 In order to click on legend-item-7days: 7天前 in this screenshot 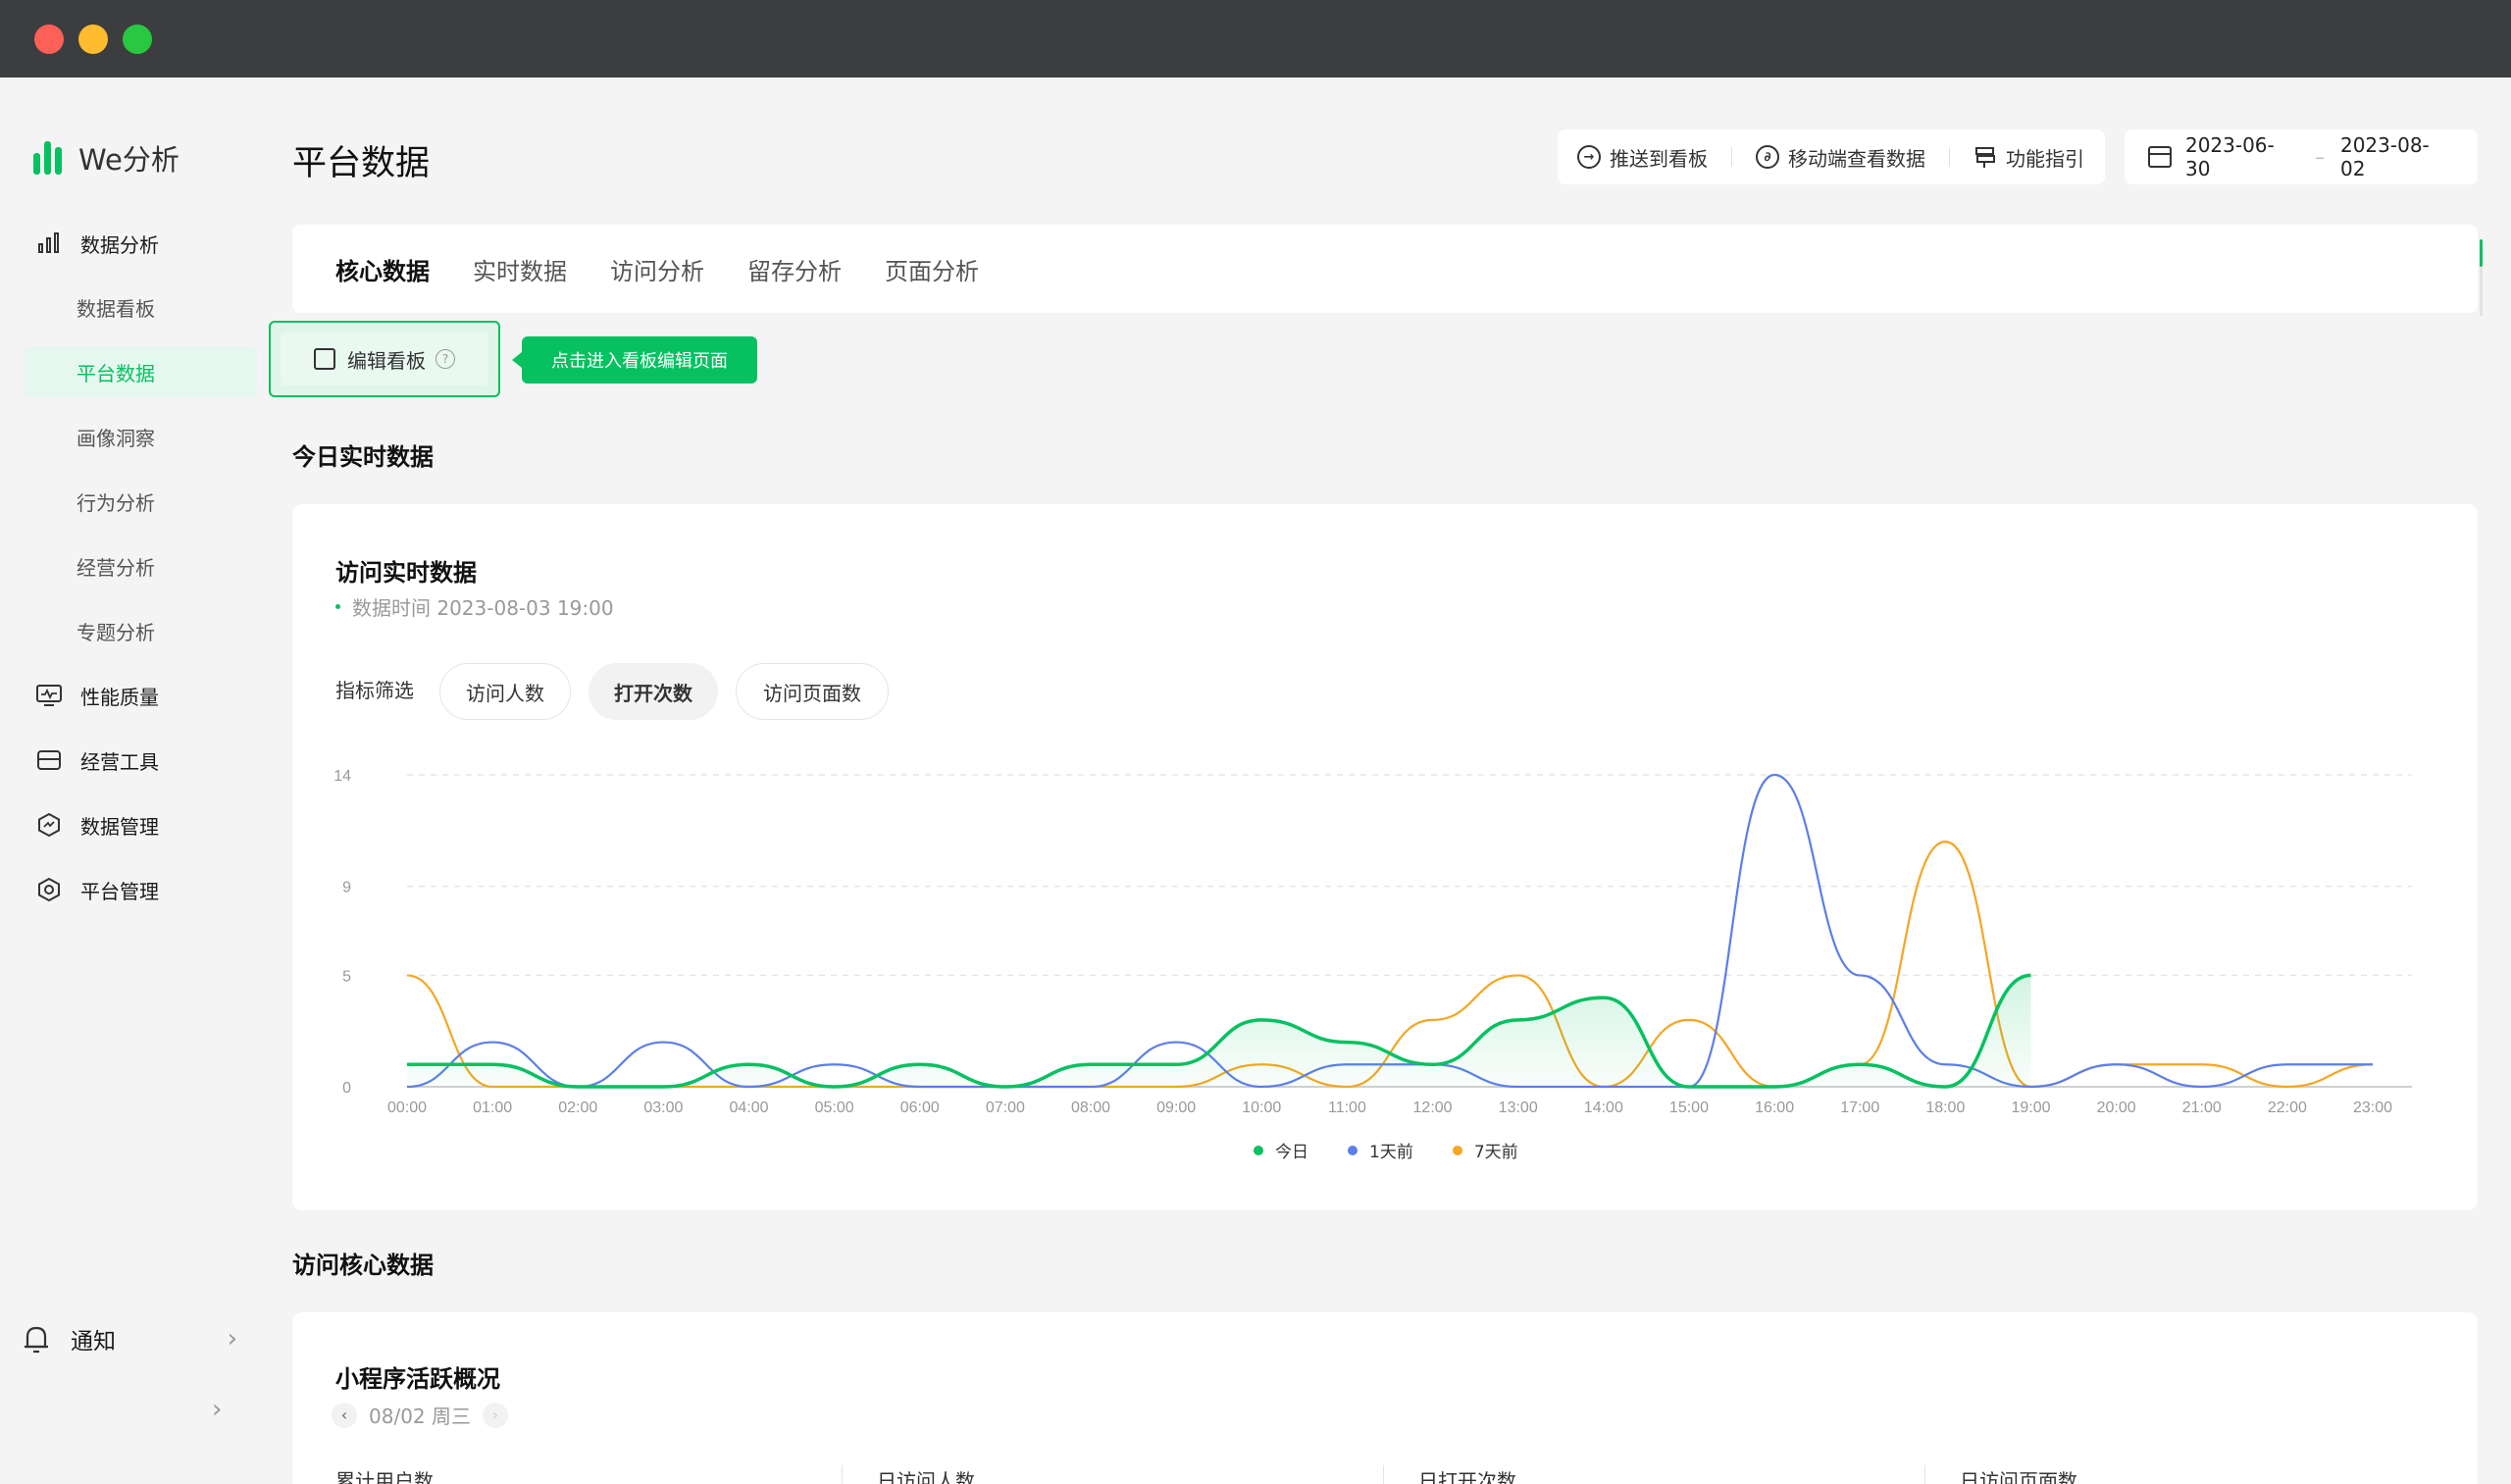, I will do `click(1485, 1150)`.